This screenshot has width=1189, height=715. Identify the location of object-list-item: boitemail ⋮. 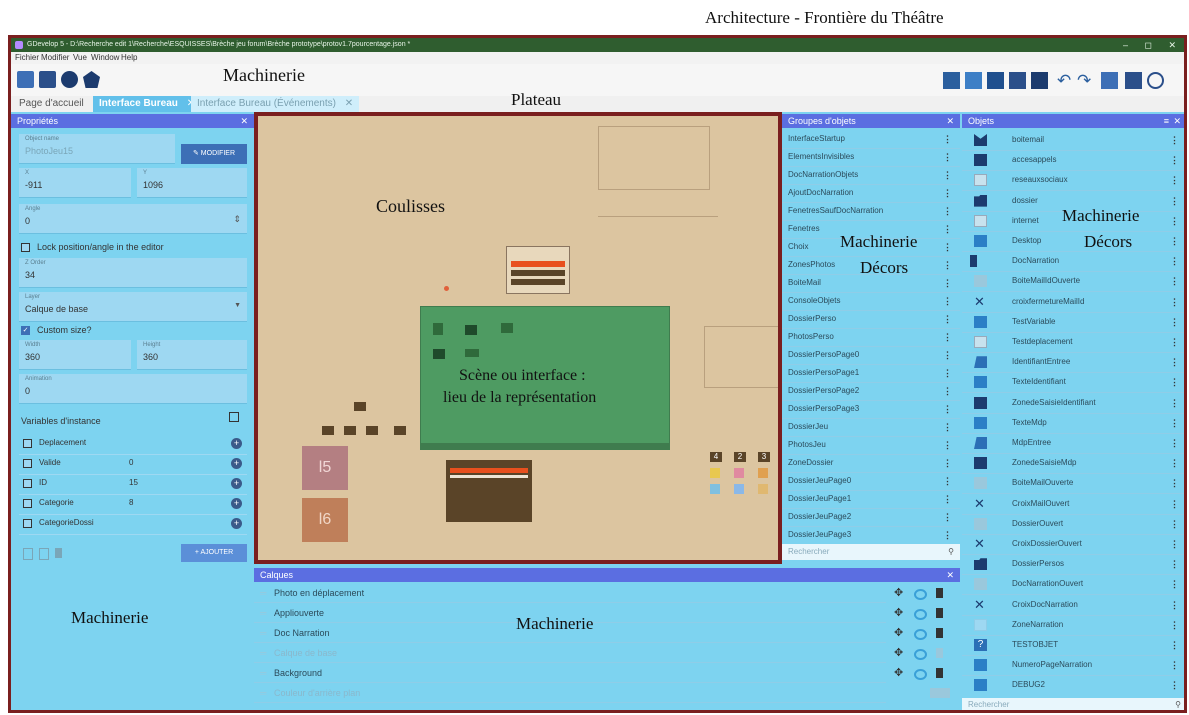
(1073, 140).